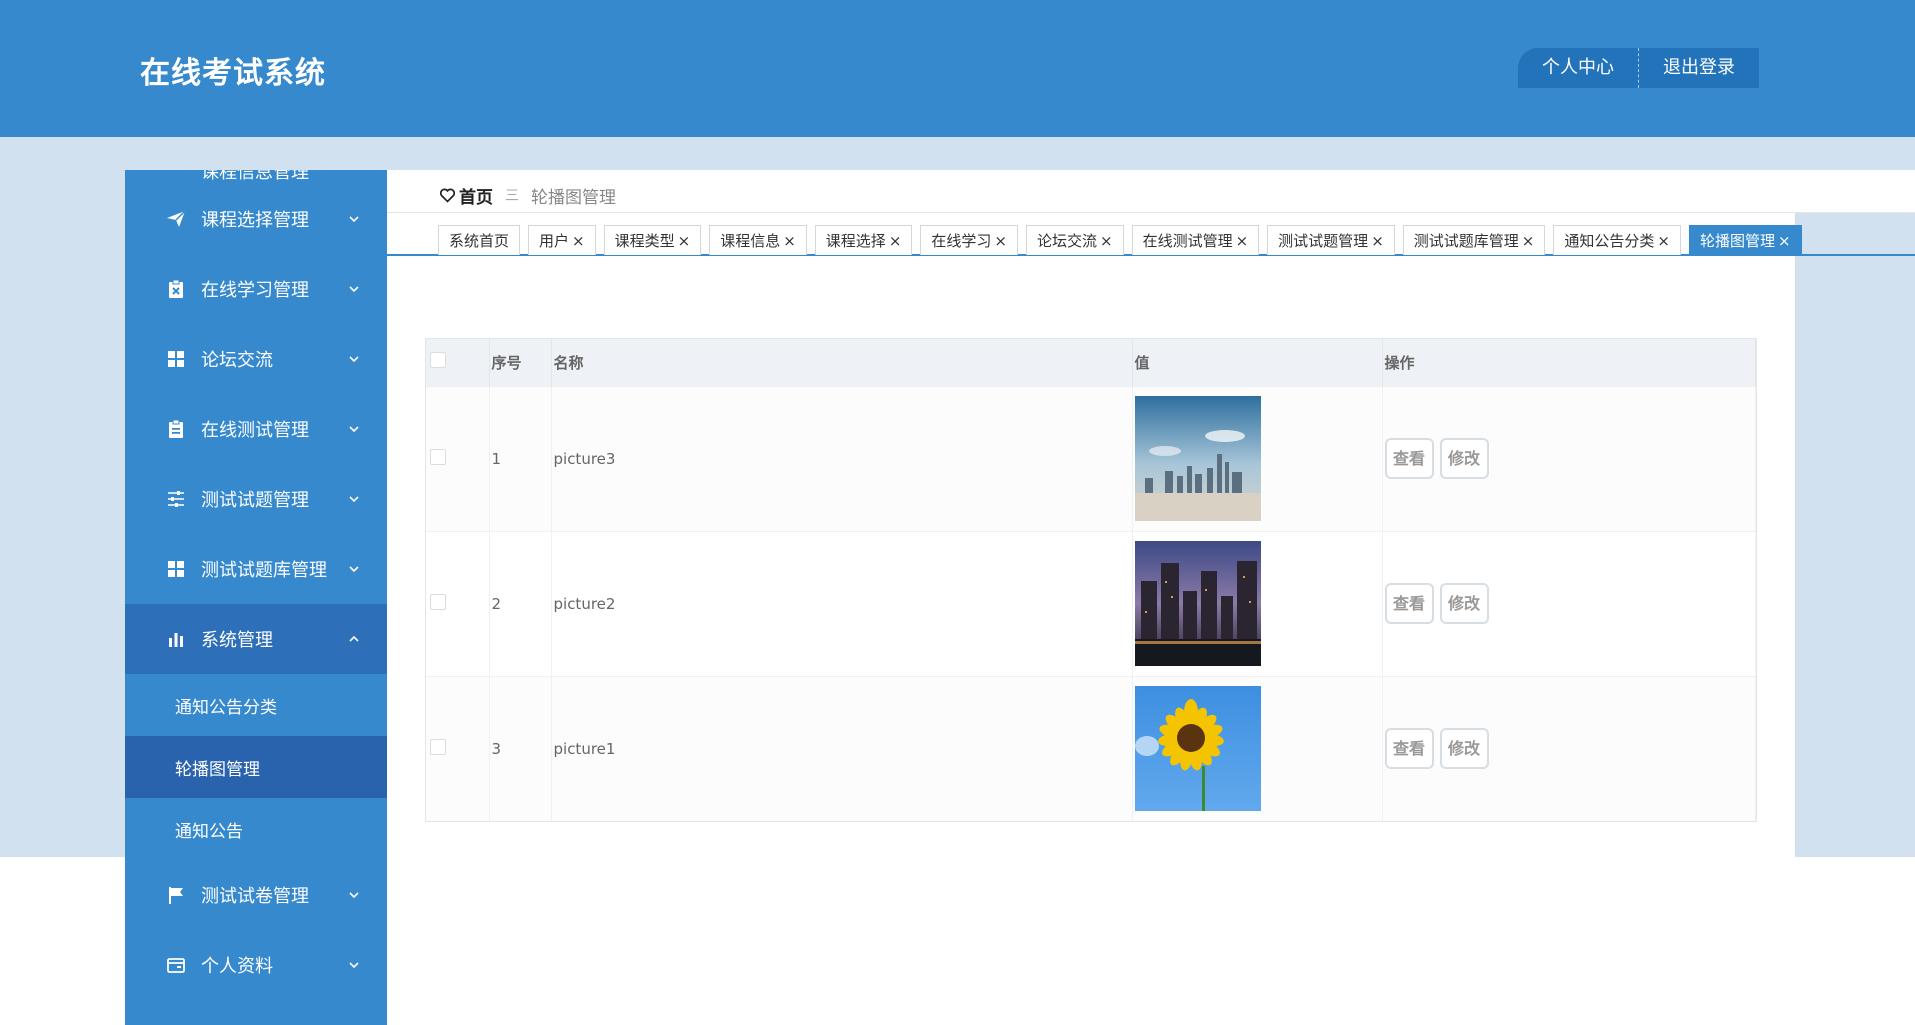 The height and width of the screenshot is (1025, 1915). What do you see at coordinates (758, 240) in the screenshot?
I see `tab-3: 课程信息 ×` at bounding box center [758, 240].